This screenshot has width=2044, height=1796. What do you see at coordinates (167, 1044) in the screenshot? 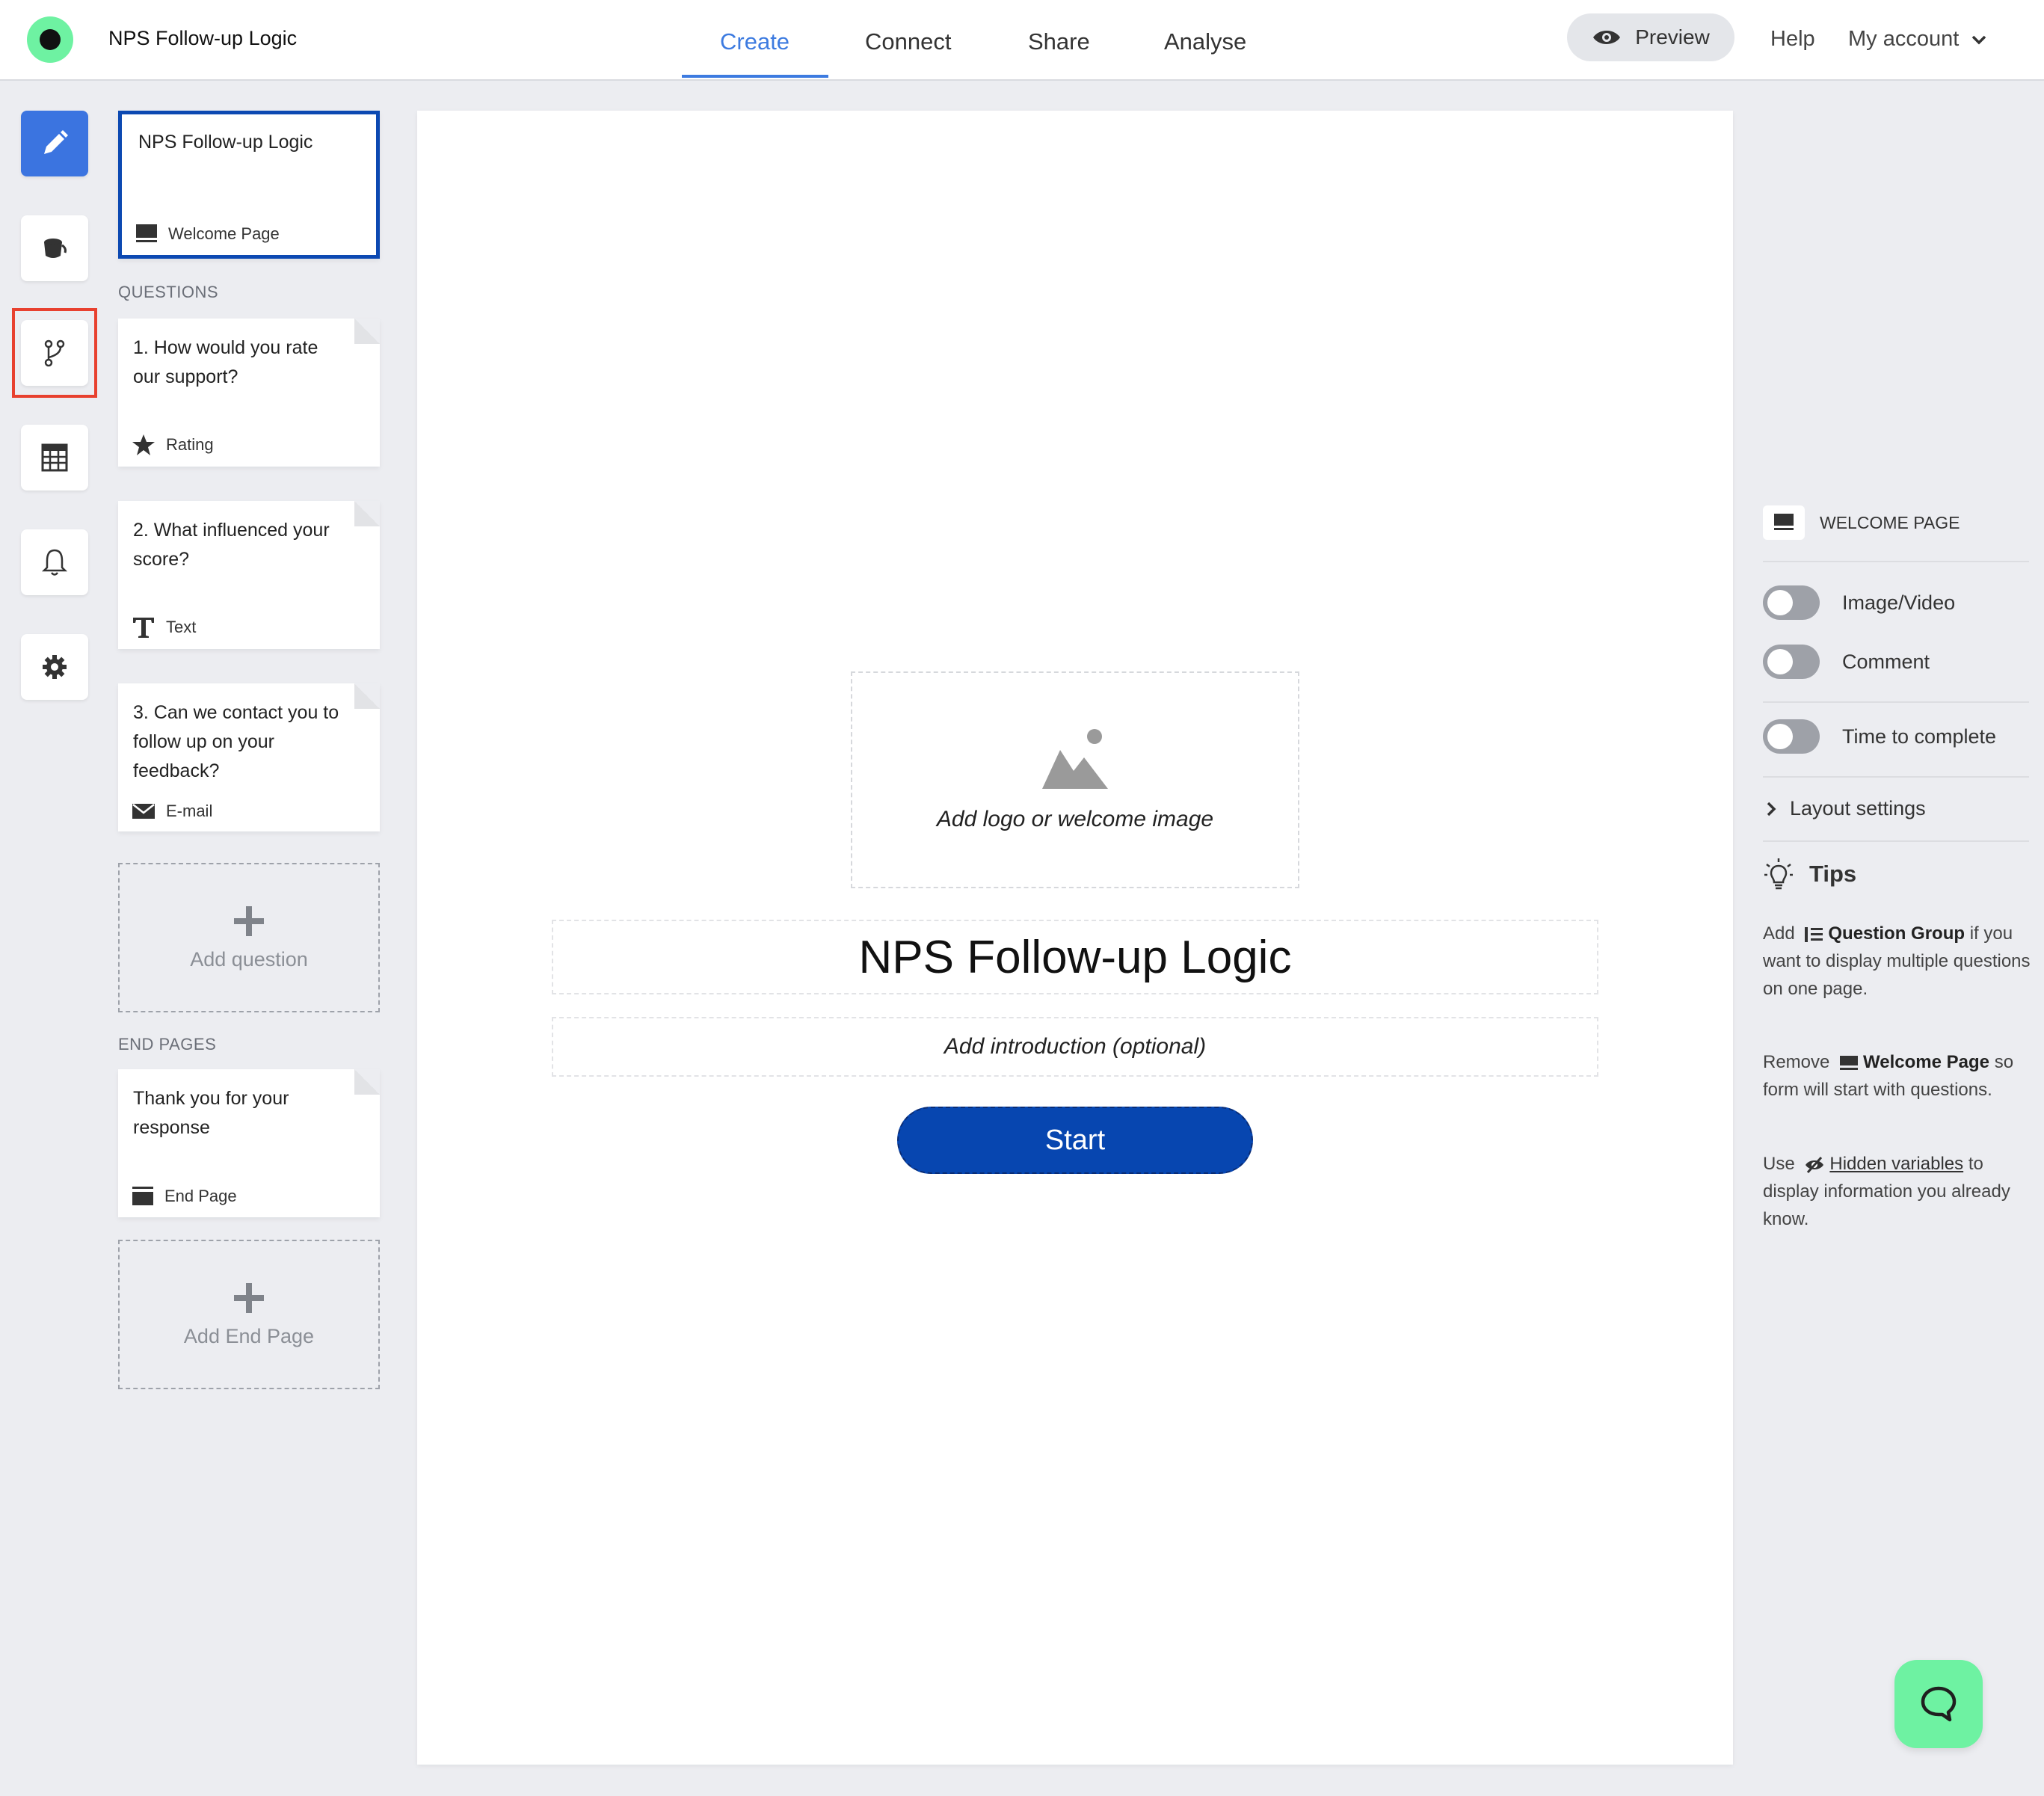
I see `end-pages-heading: END PAGES` at bounding box center [167, 1044].